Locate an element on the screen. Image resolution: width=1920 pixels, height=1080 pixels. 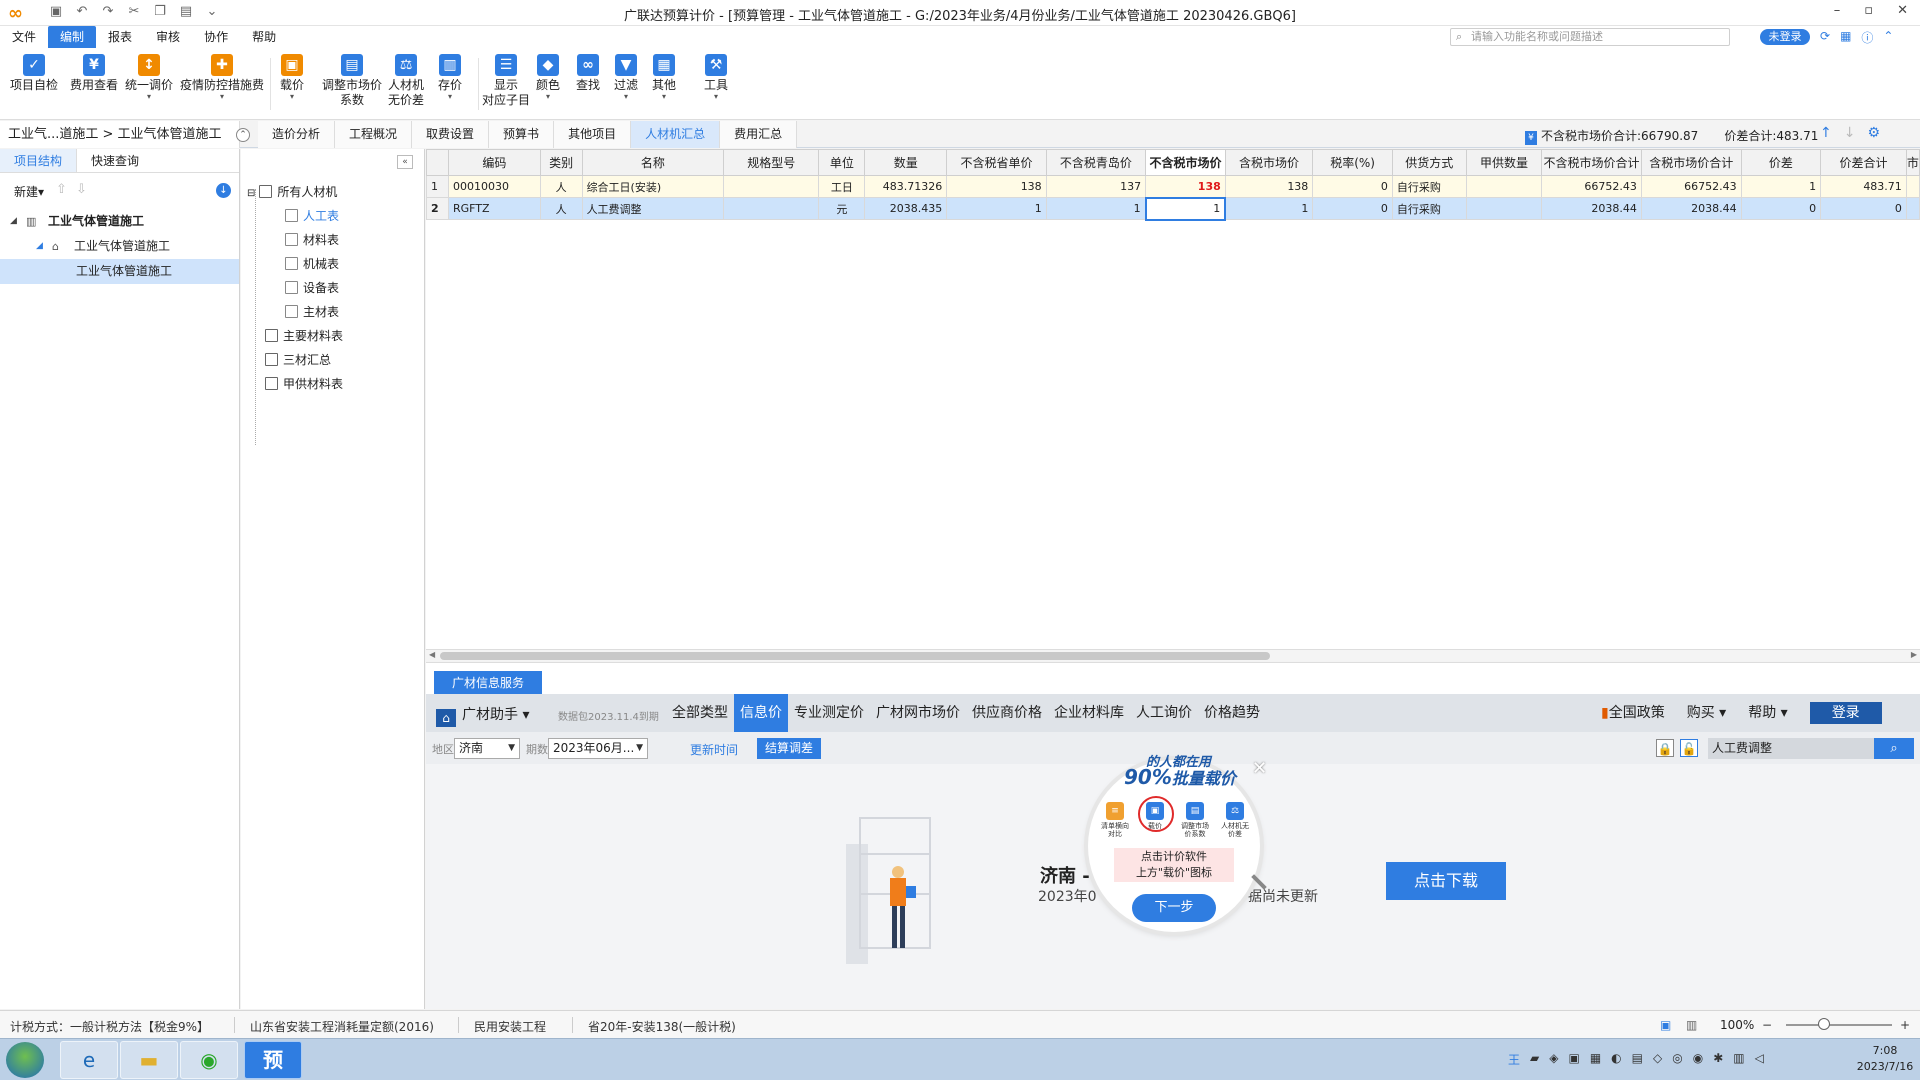
col-unit: 单位 is located at coordinates (842, 162).